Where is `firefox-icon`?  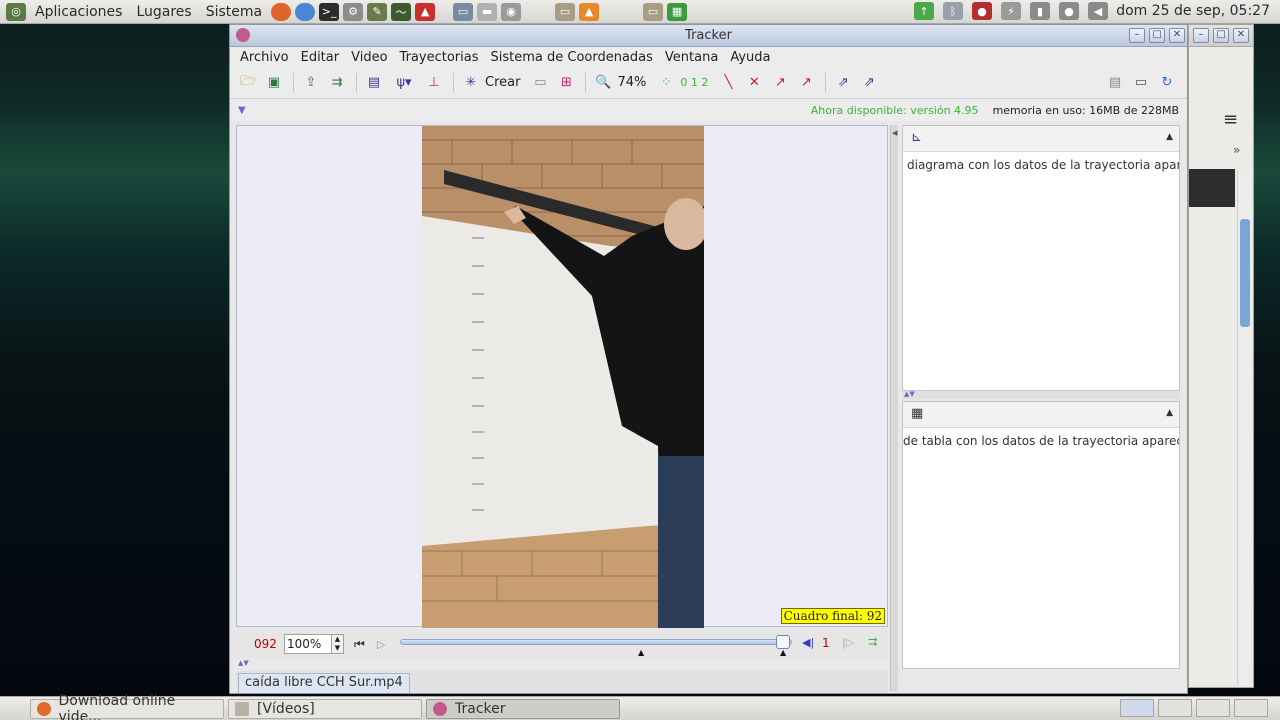
firefox-icon is located at coordinates (281, 11).